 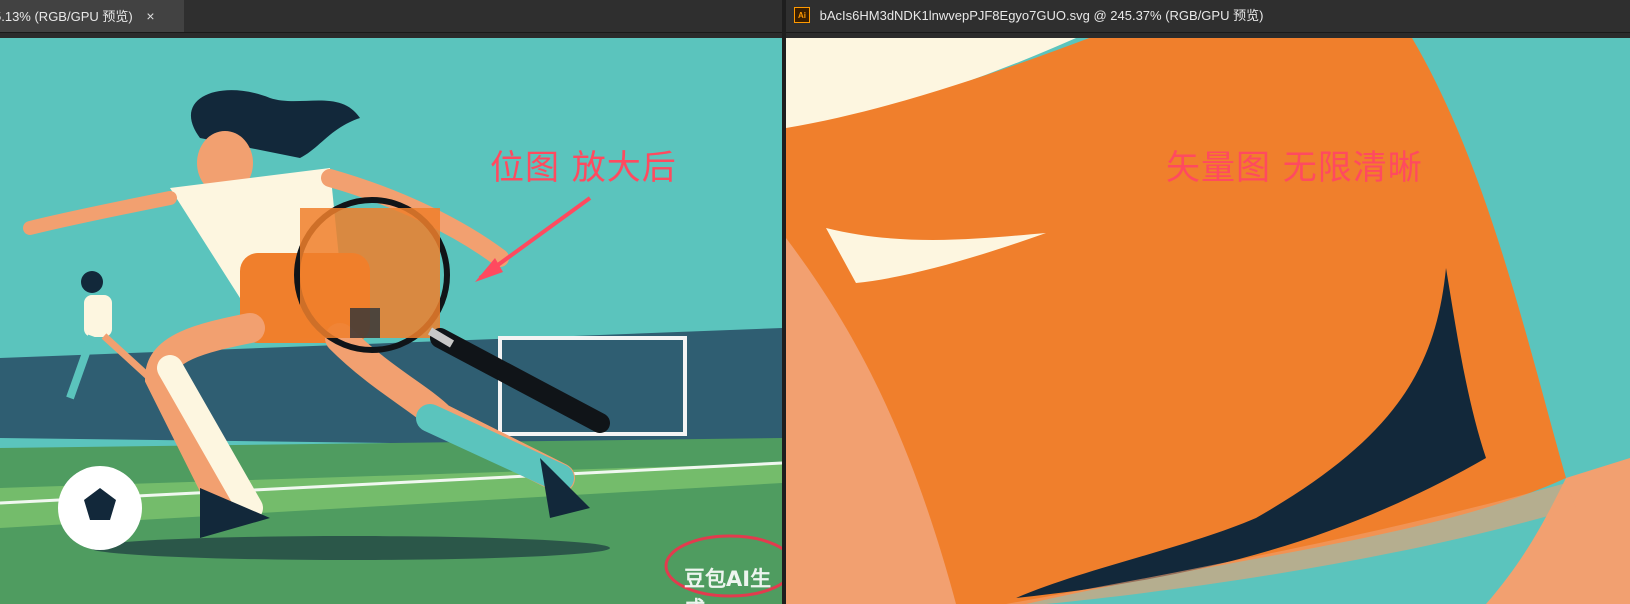 What do you see at coordinates (66, 16) in the screenshot?
I see `bitmap-tab-title: 5.13% (RGB/GPU 预览)` at bounding box center [66, 16].